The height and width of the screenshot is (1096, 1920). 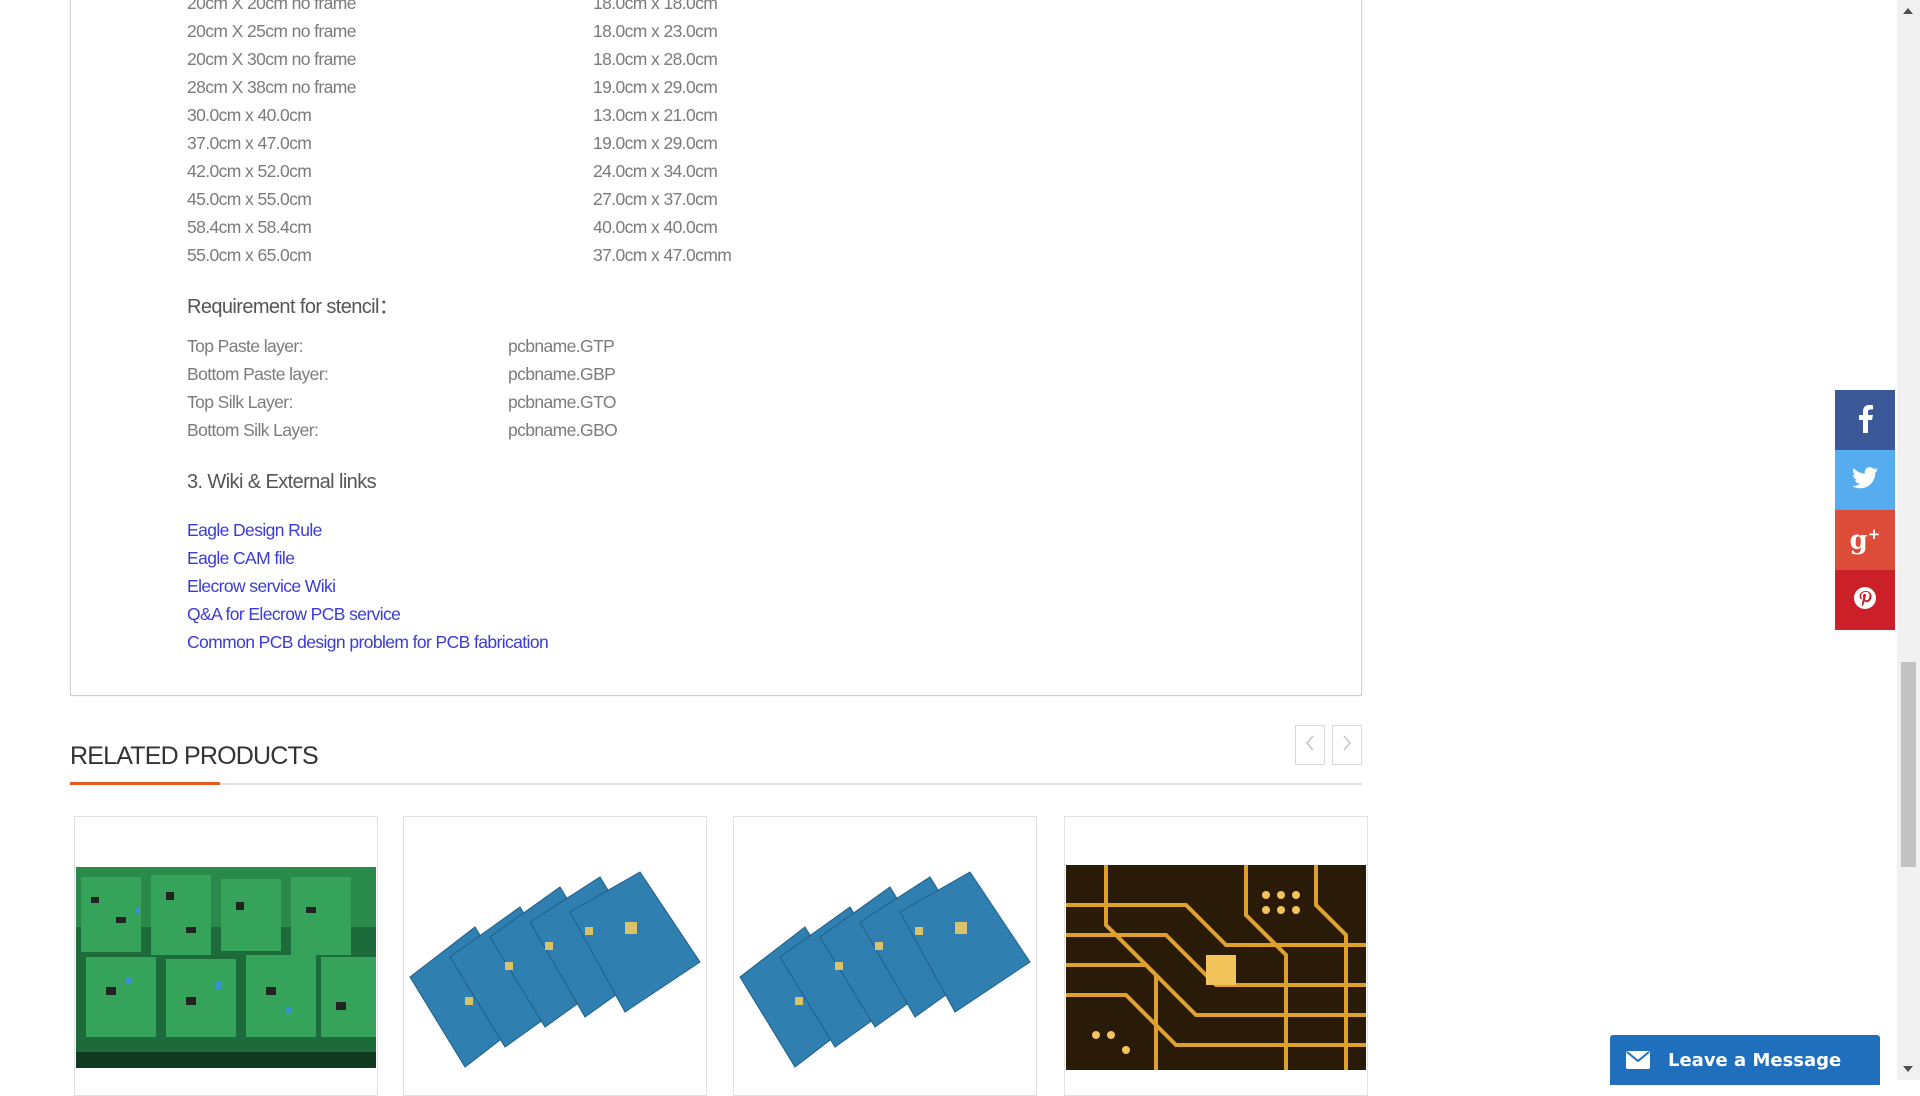 I want to click on wiki-heading: 3. Wiki & External links, so click(x=282, y=482).